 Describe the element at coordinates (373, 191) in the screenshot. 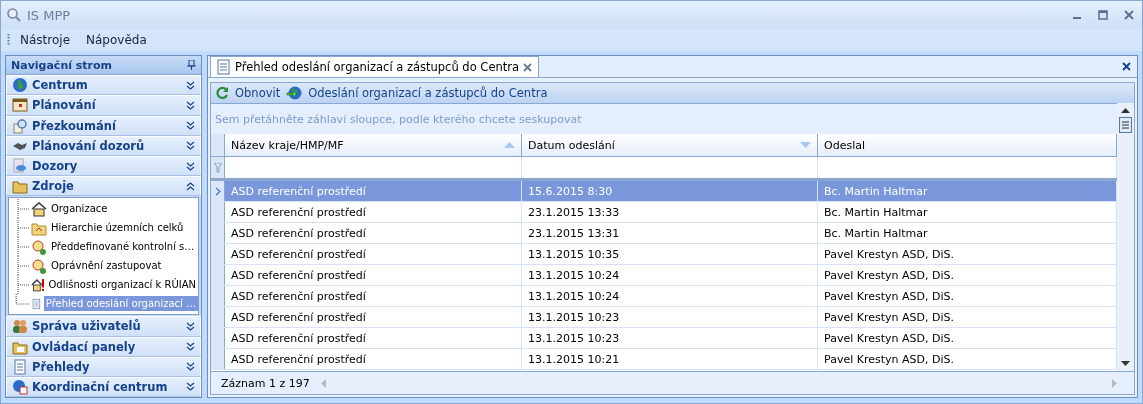

I see `table-cell: ASD referenční prostředí` at that location.